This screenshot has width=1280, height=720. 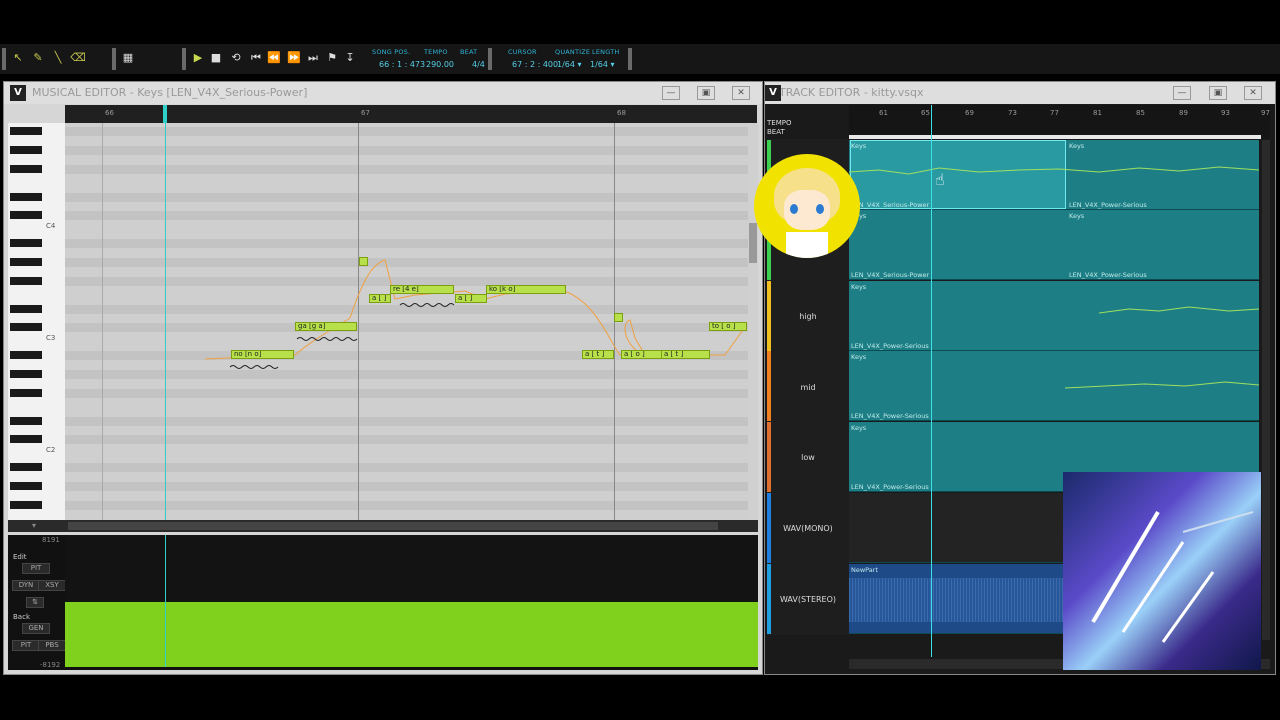 What do you see at coordinates (256, 58) in the screenshot?
I see `rewind-start-icon: ⏮` at bounding box center [256, 58].